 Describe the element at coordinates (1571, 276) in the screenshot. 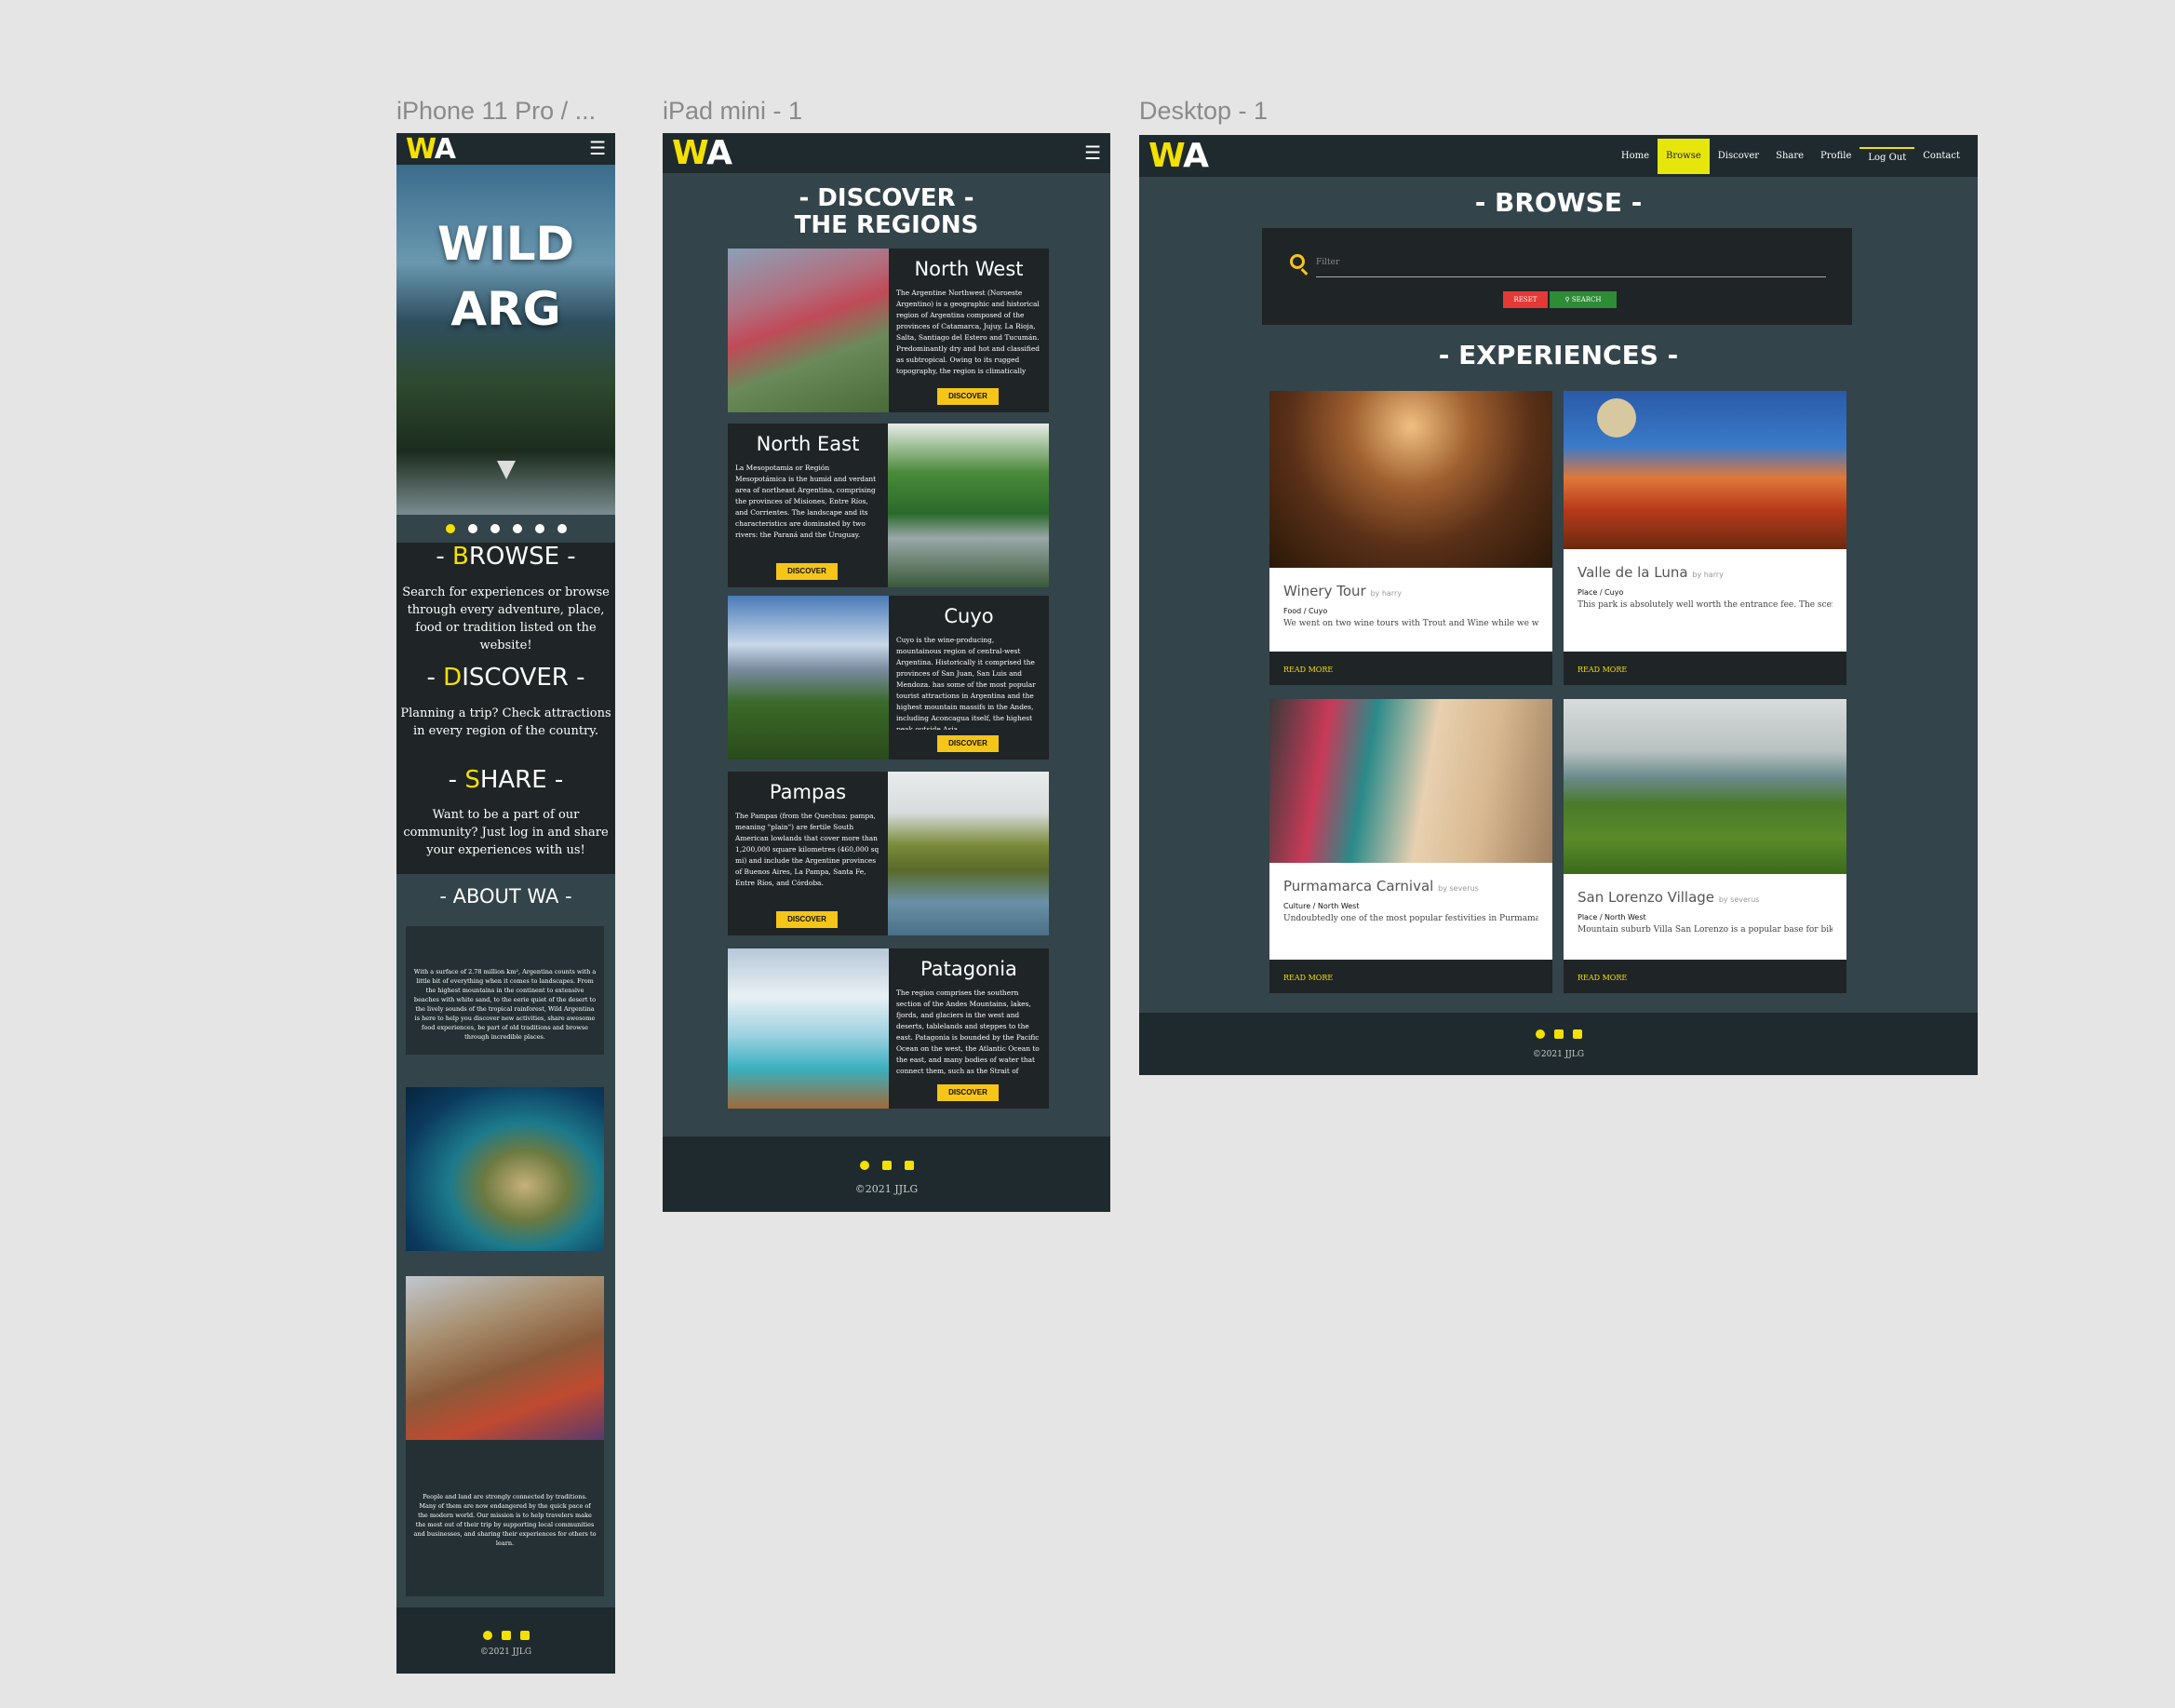

I see `filter-input-underline` at that location.